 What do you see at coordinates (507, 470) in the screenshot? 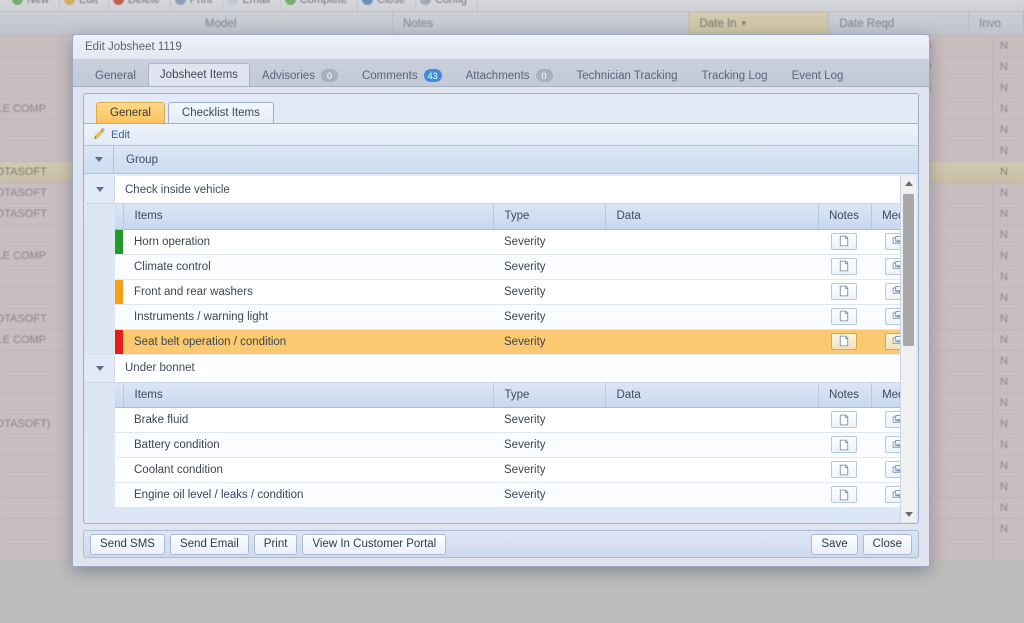
I see `checklist-item-row: Coolant condition Severity` at bounding box center [507, 470].